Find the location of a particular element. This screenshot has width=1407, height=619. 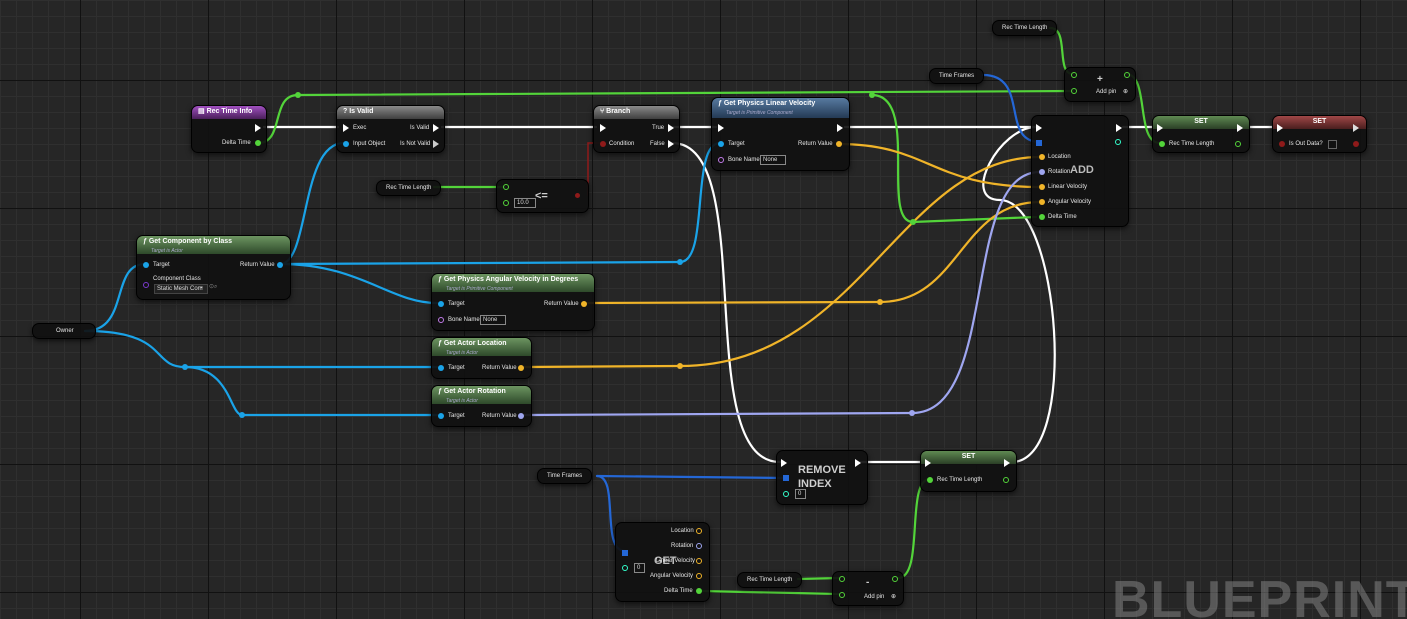

component-class-pin is located at coordinates (146, 285).